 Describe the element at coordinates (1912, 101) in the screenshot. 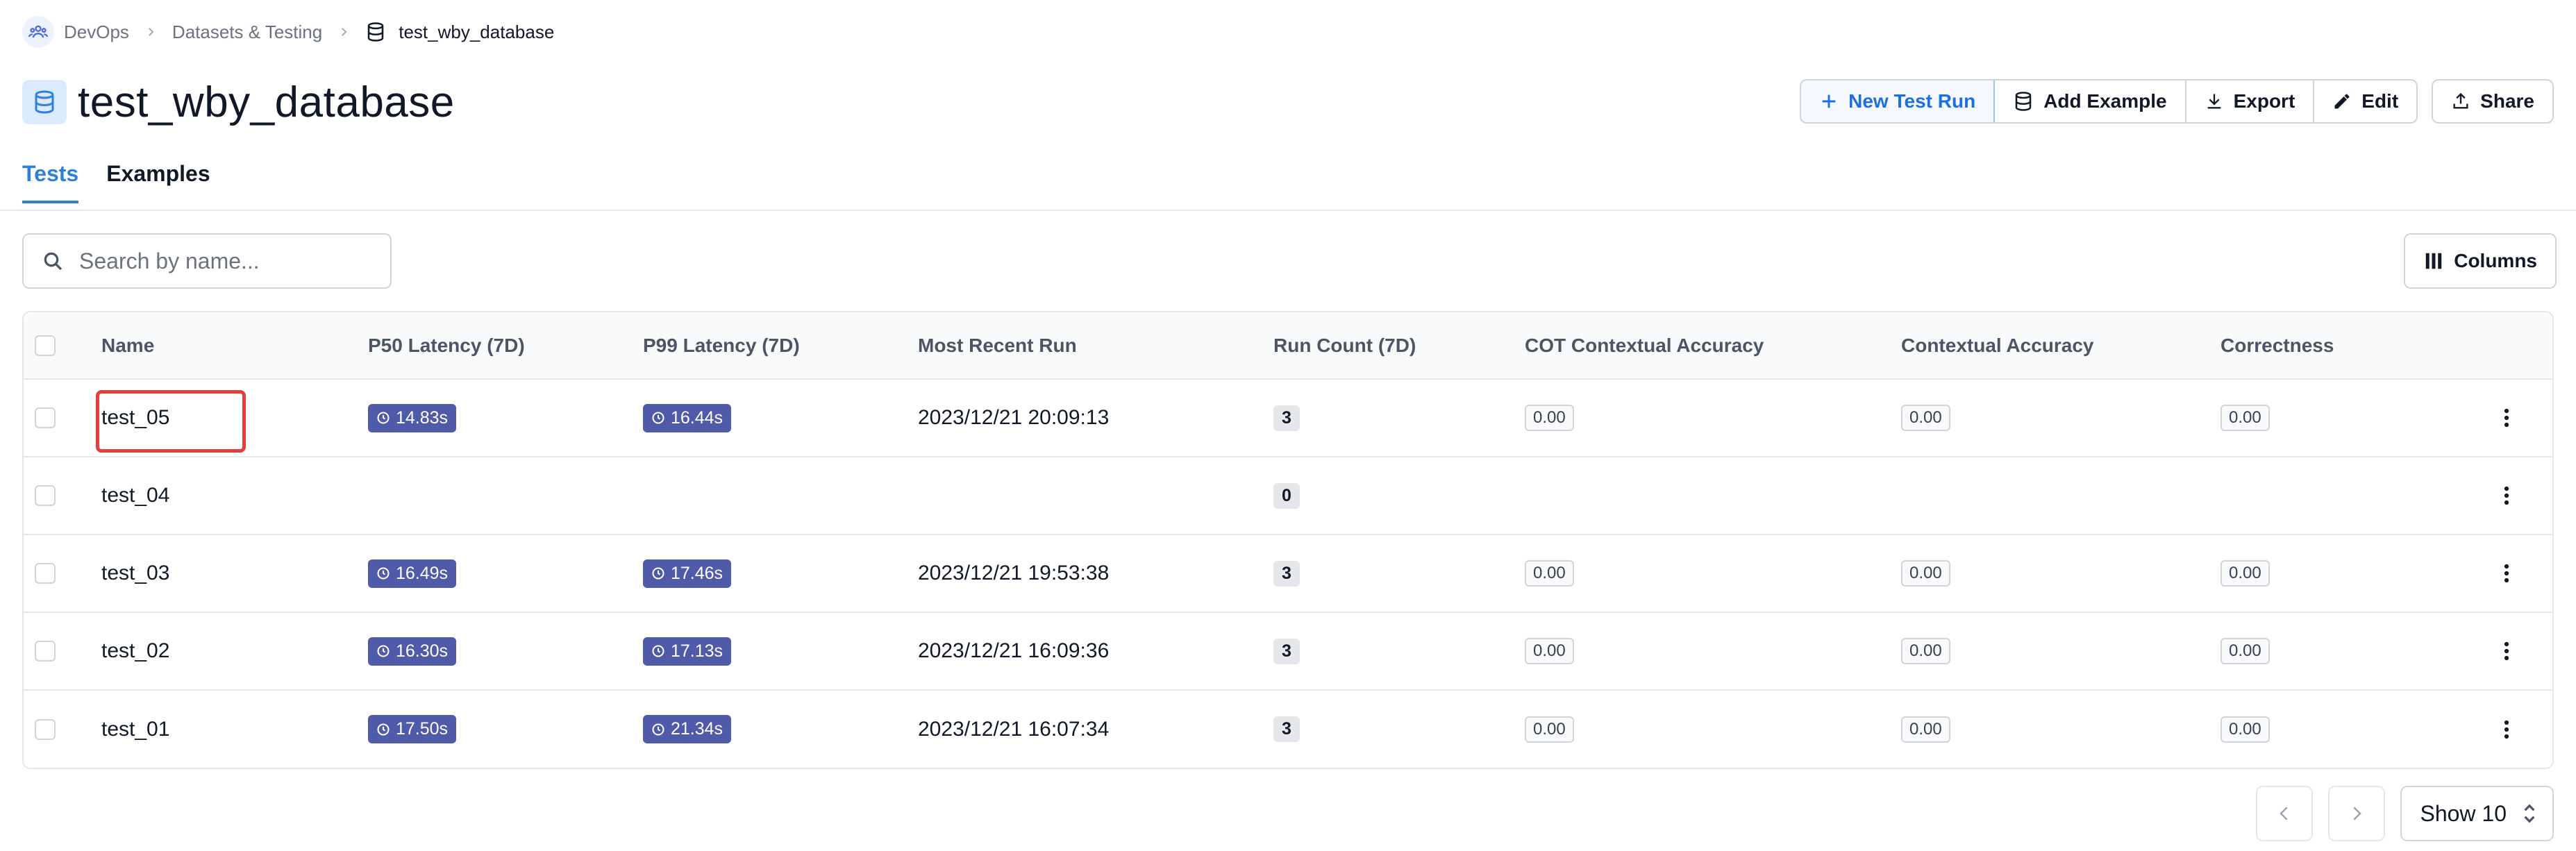

I see `new-test-run-label: New Test Run` at that location.